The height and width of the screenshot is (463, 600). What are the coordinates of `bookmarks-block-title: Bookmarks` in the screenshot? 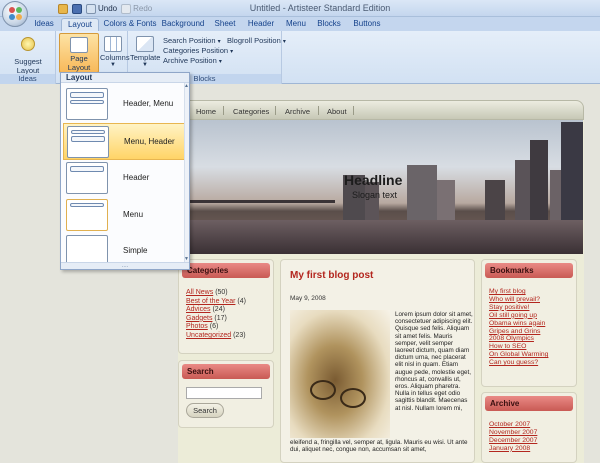 It's located at (529, 270).